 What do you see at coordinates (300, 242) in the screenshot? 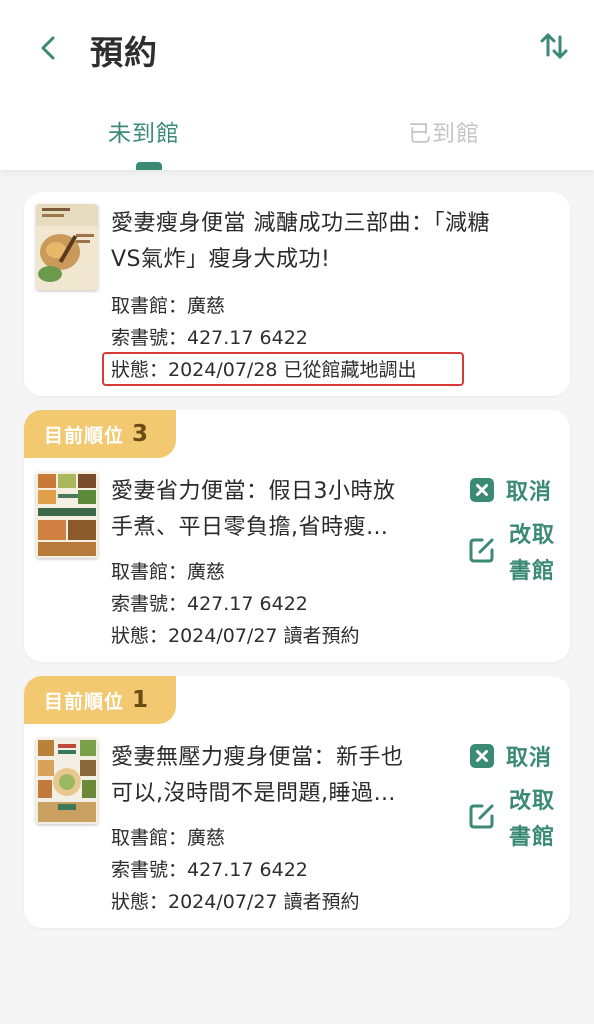
I see `book-title: 愛妻瘦身便當 減醣成功三部曲：「減糖 VS氣炸」瘦身大成功!` at bounding box center [300, 242].